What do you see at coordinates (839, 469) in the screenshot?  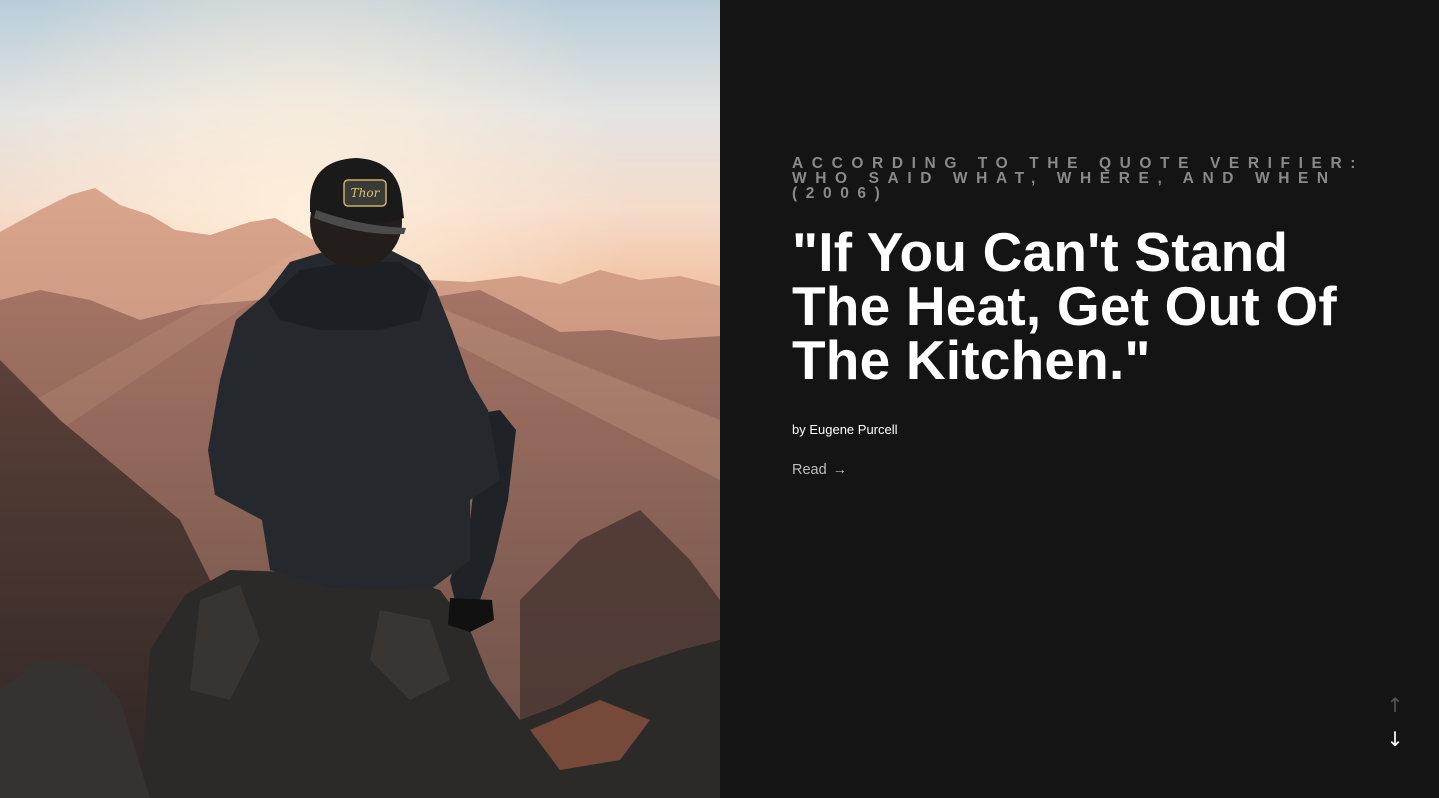 I see `arrow-right-icon: →` at bounding box center [839, 469].